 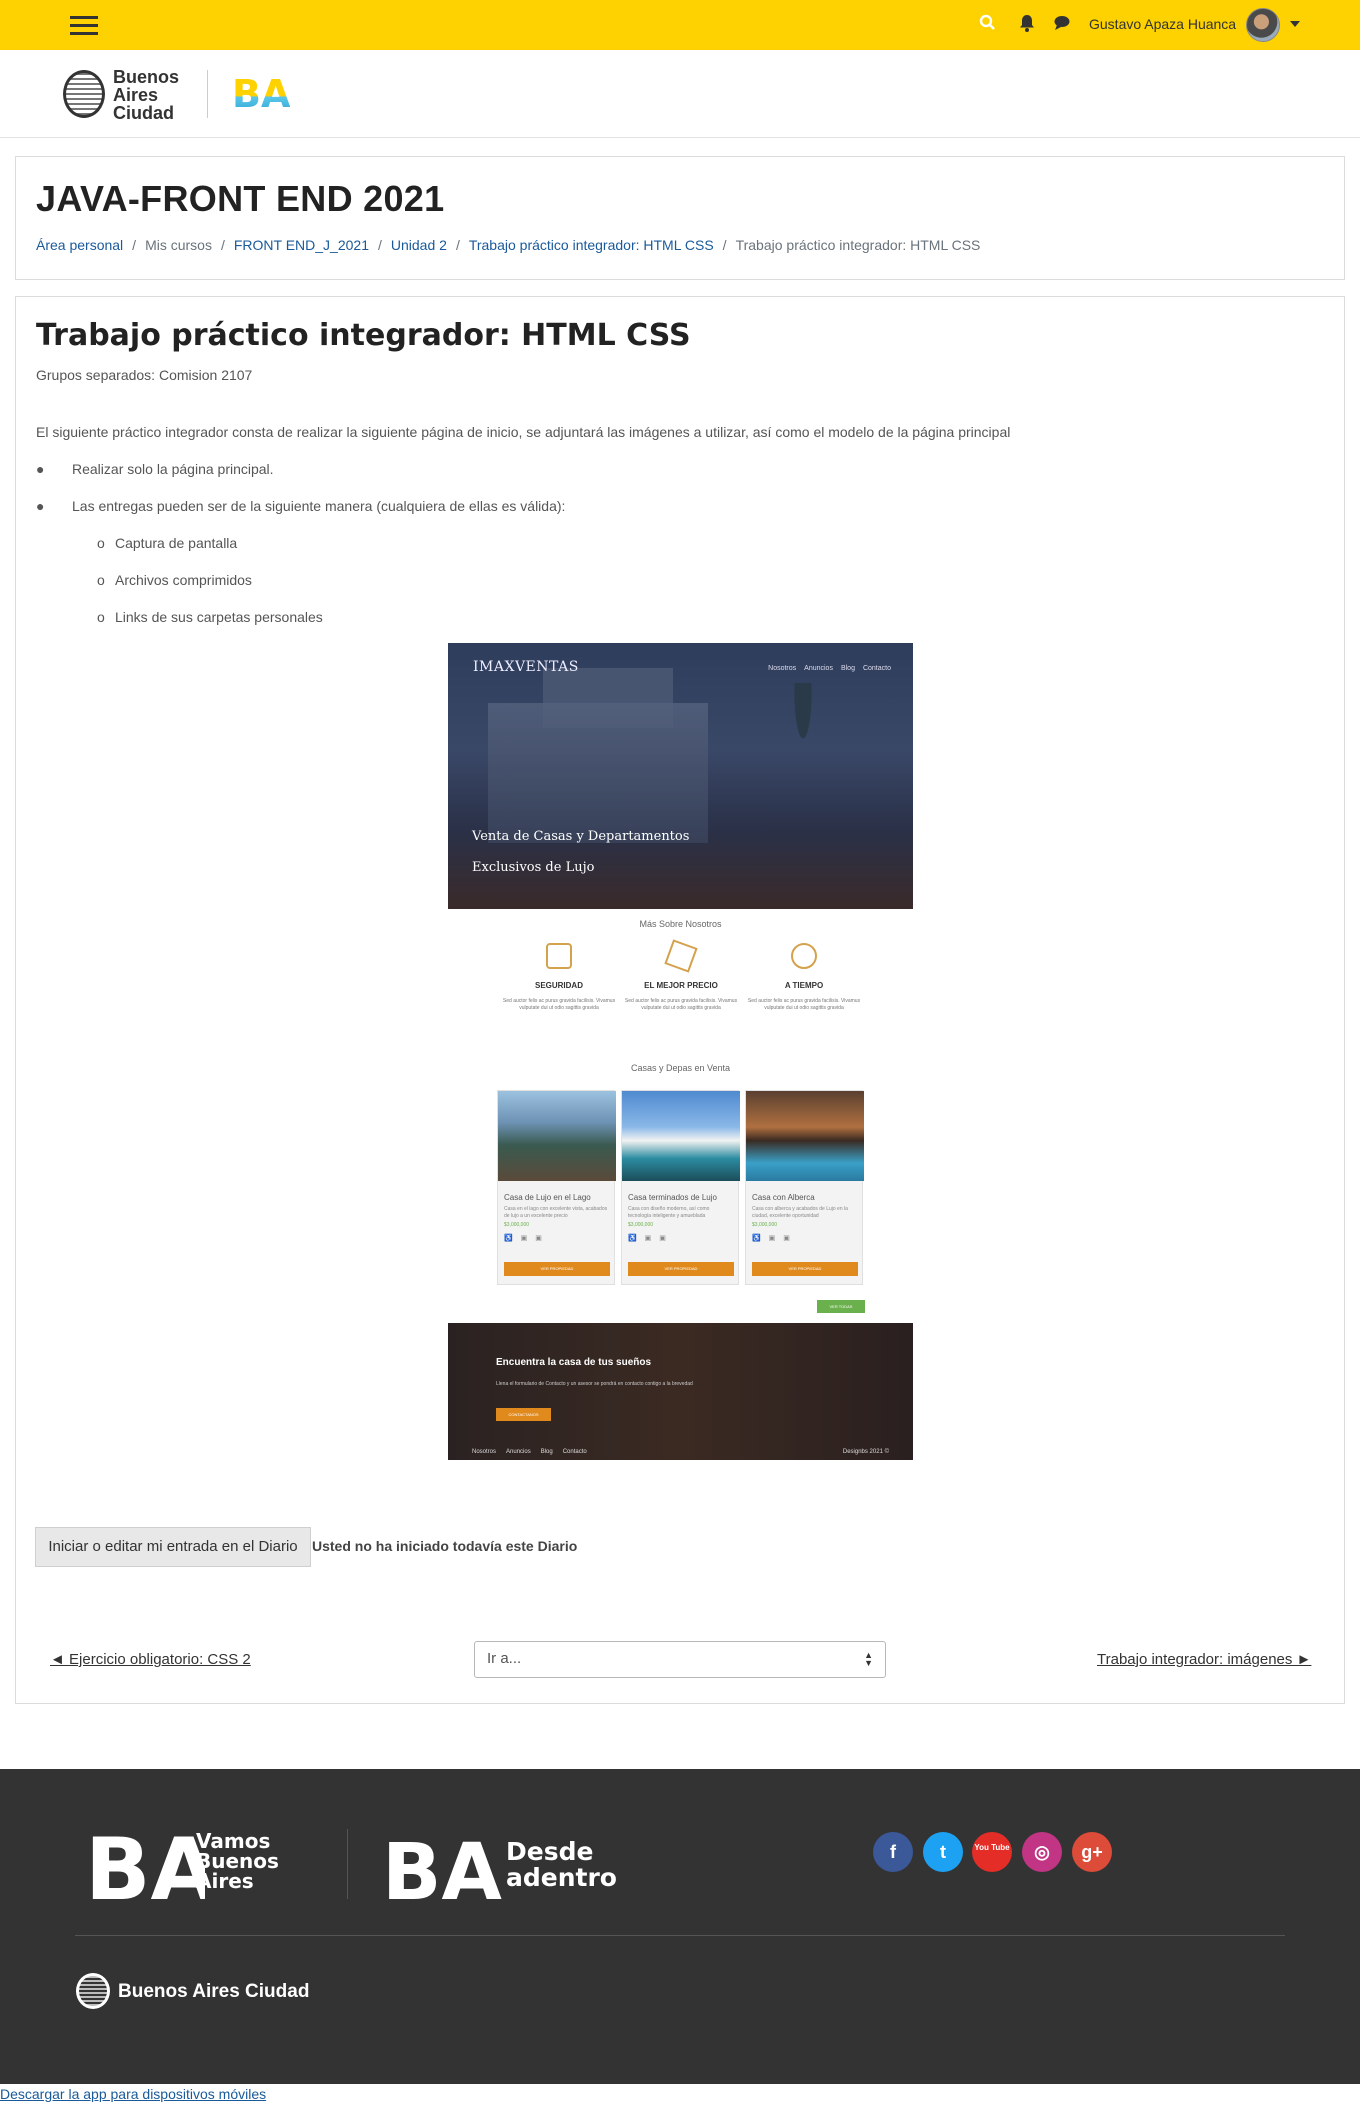 I want to click on caret-down-icon, so click(x=1295, y=24).